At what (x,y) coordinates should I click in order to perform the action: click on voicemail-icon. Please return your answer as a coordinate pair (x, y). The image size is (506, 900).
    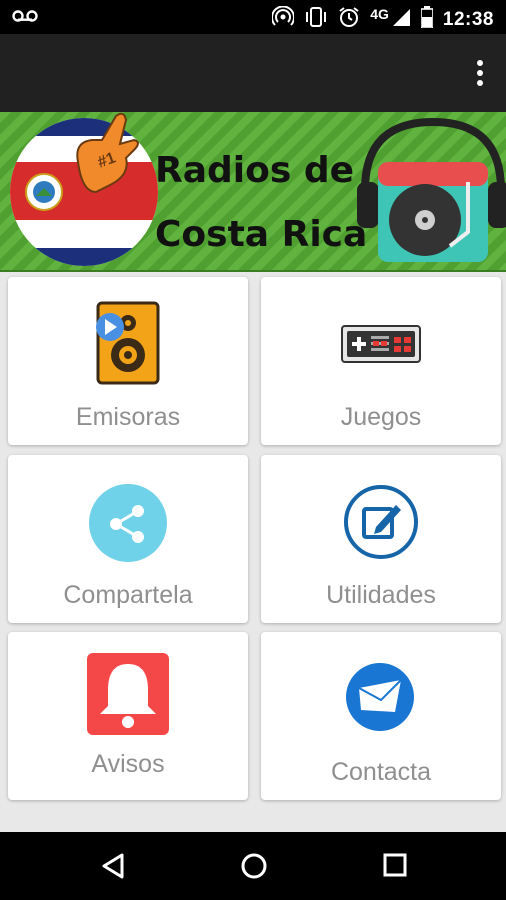
    Looking at the image, I should click on (25, 18).